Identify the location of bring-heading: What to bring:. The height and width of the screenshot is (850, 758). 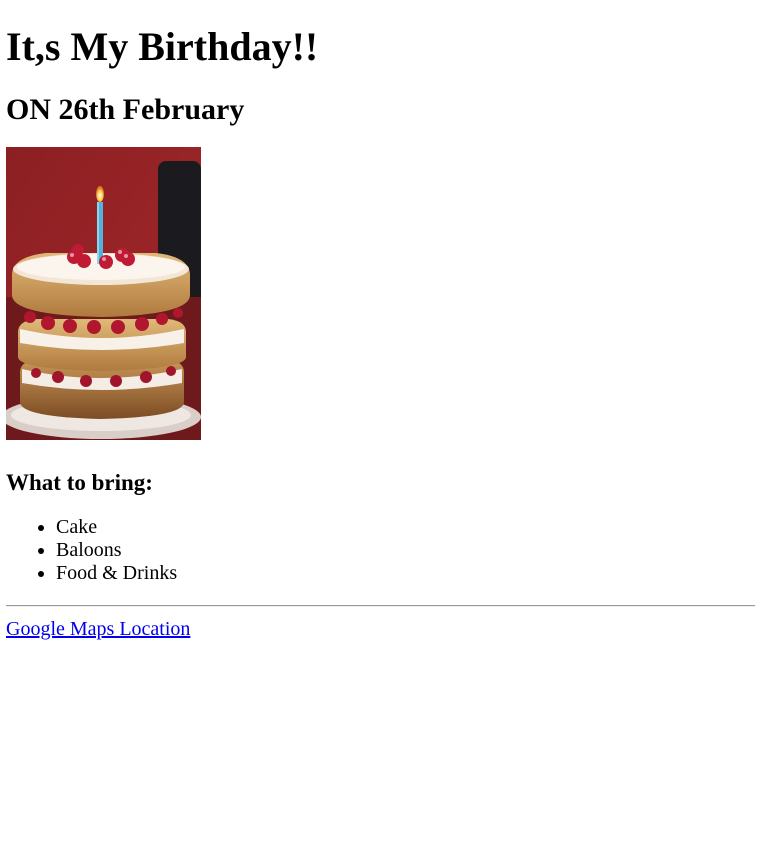
(79, 482).